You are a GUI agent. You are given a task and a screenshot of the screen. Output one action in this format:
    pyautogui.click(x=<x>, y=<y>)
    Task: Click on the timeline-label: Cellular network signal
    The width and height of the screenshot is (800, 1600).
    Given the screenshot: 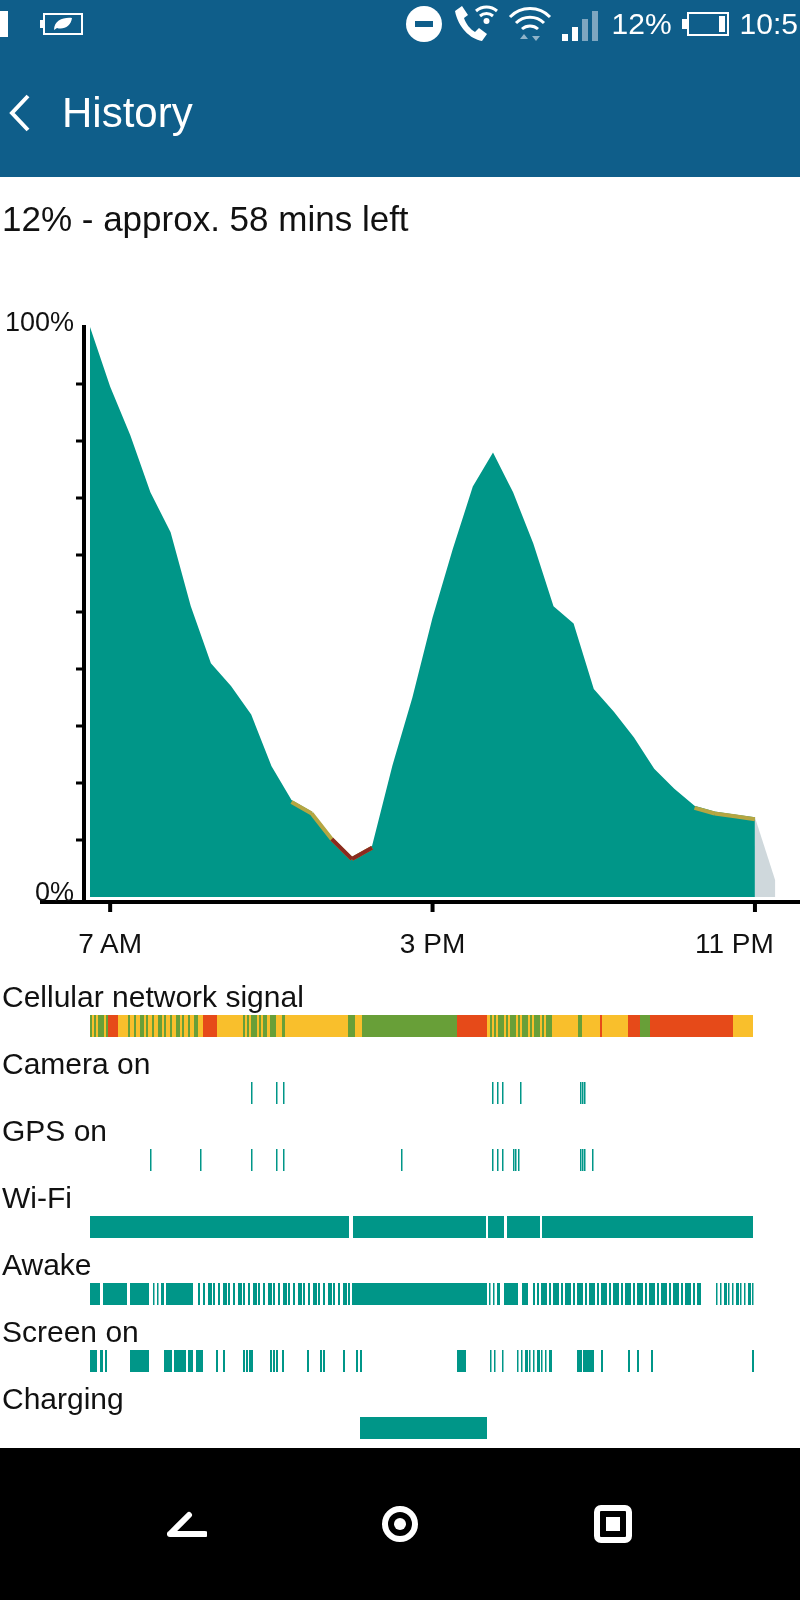 What is the action you would take?
    pyautogui.click(x=152, y=996)
    